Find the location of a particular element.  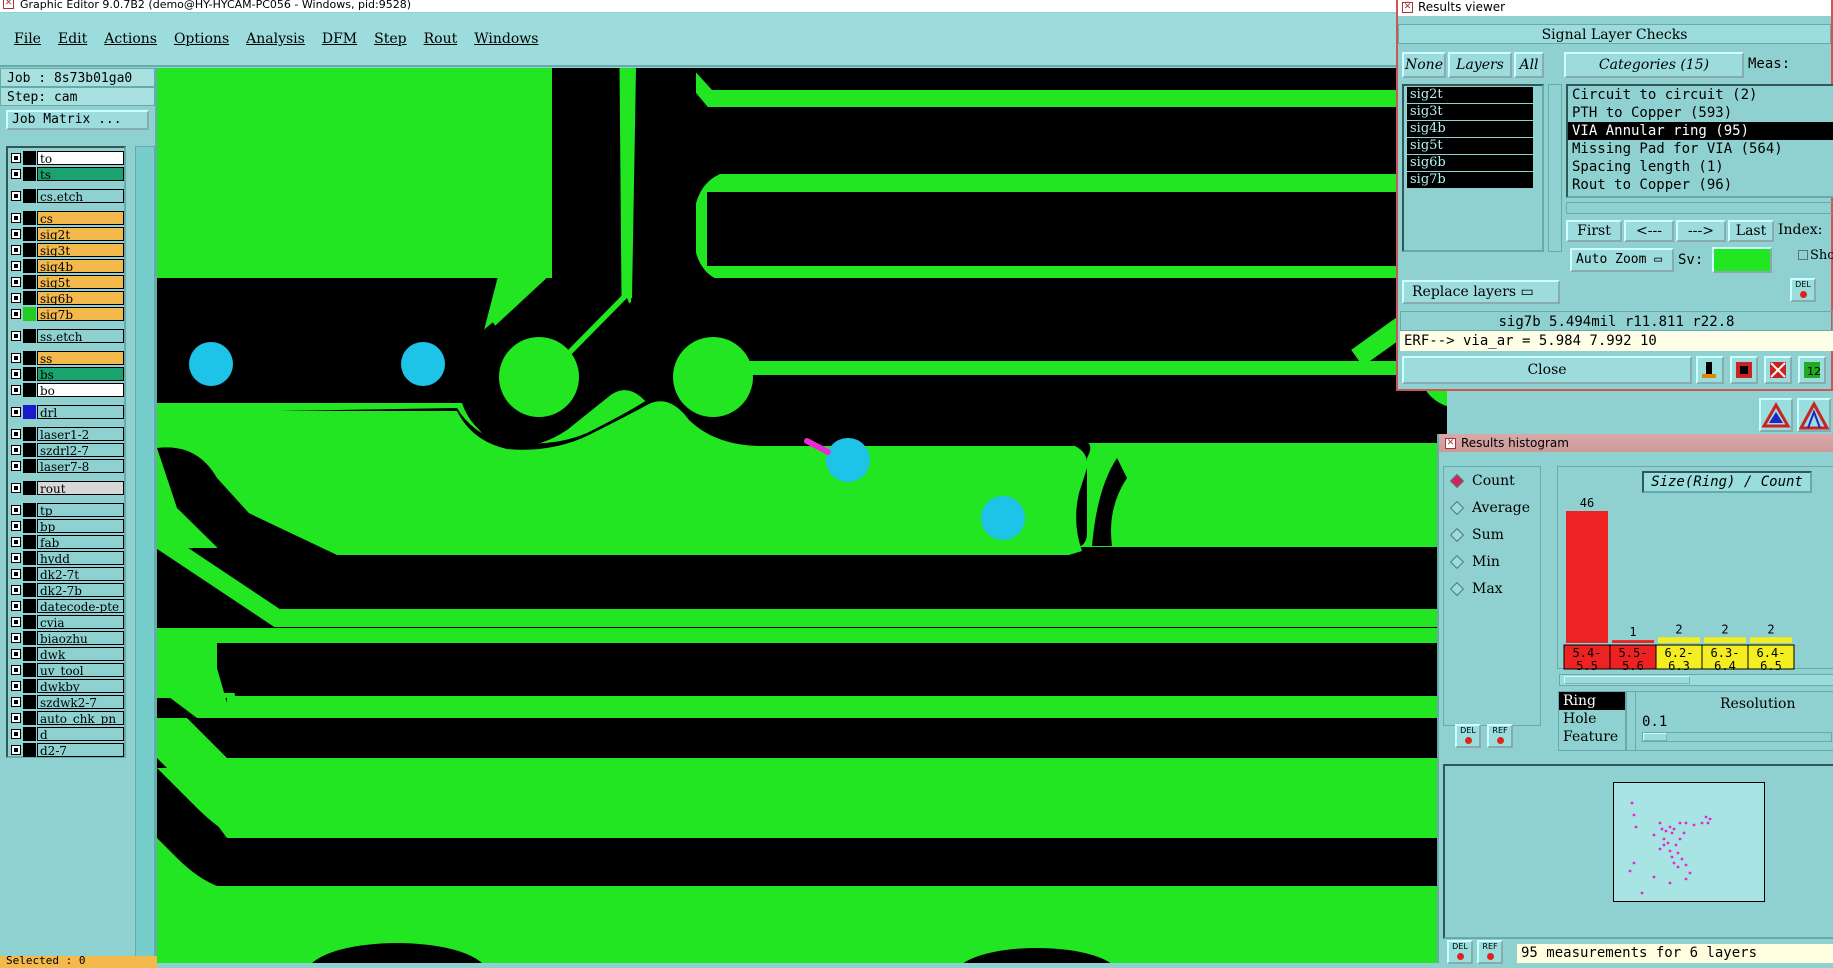

rv-layer-item: sig4b is located at coordinates (1470, 129).